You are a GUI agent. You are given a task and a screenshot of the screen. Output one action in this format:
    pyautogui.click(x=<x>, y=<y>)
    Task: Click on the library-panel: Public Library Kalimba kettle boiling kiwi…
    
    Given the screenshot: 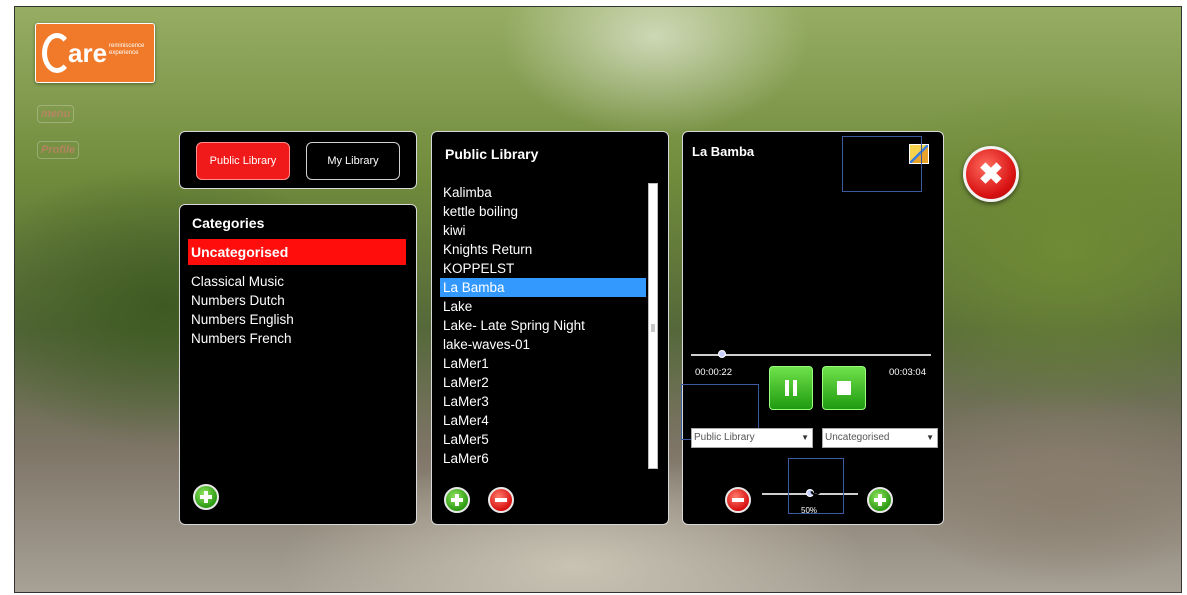 What is the action you would take?
    pyautogui.click(x=550, y=328)
    